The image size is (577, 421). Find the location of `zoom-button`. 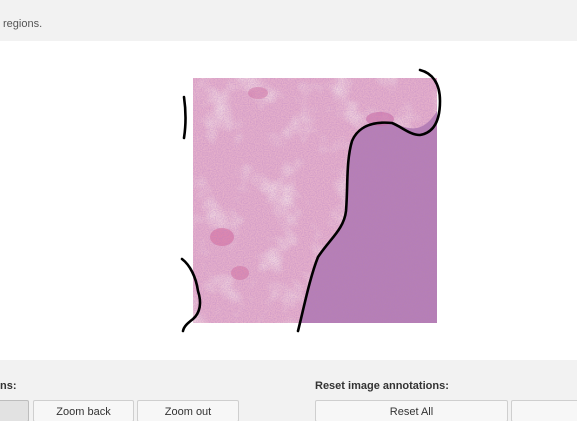

zoom-button is located at coordinates (14, 410).